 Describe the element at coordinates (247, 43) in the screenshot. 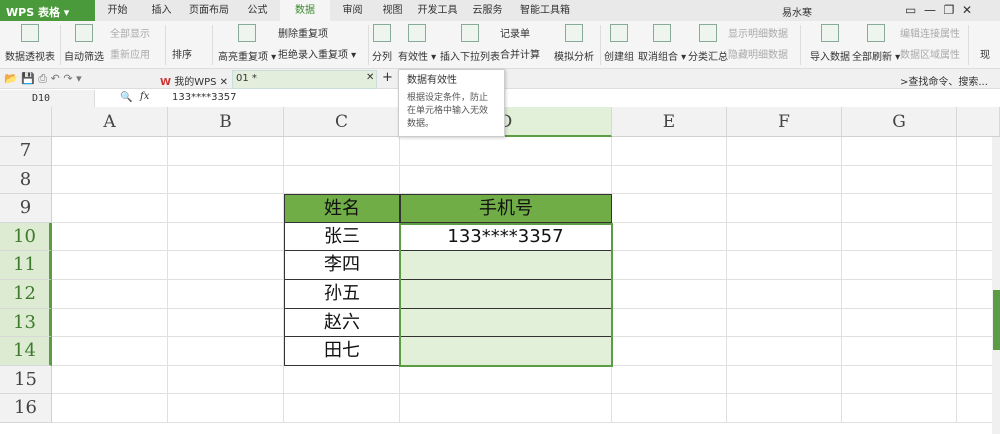

I see `ribbon-highlight-dup-button: 高亮重复项 ▾` at that location.